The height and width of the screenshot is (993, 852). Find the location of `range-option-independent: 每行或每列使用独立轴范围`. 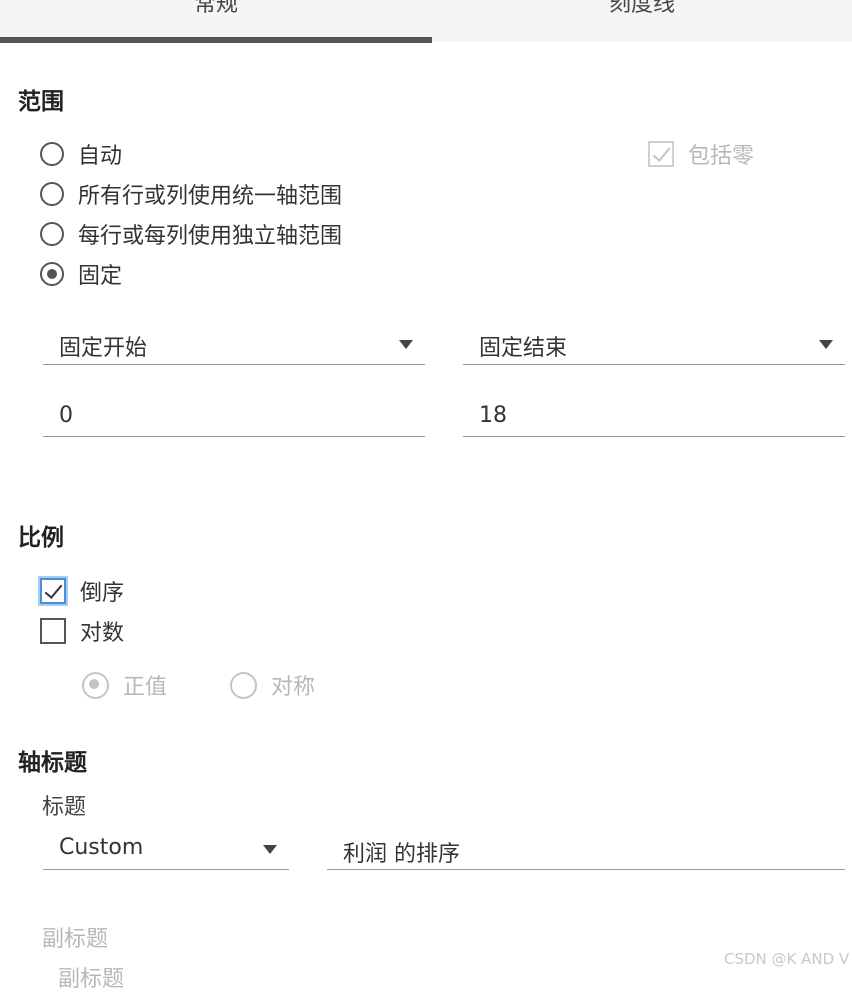

range-option-independent: 每行或每列使用独立轴范围 is located at coordinates (191, 234).